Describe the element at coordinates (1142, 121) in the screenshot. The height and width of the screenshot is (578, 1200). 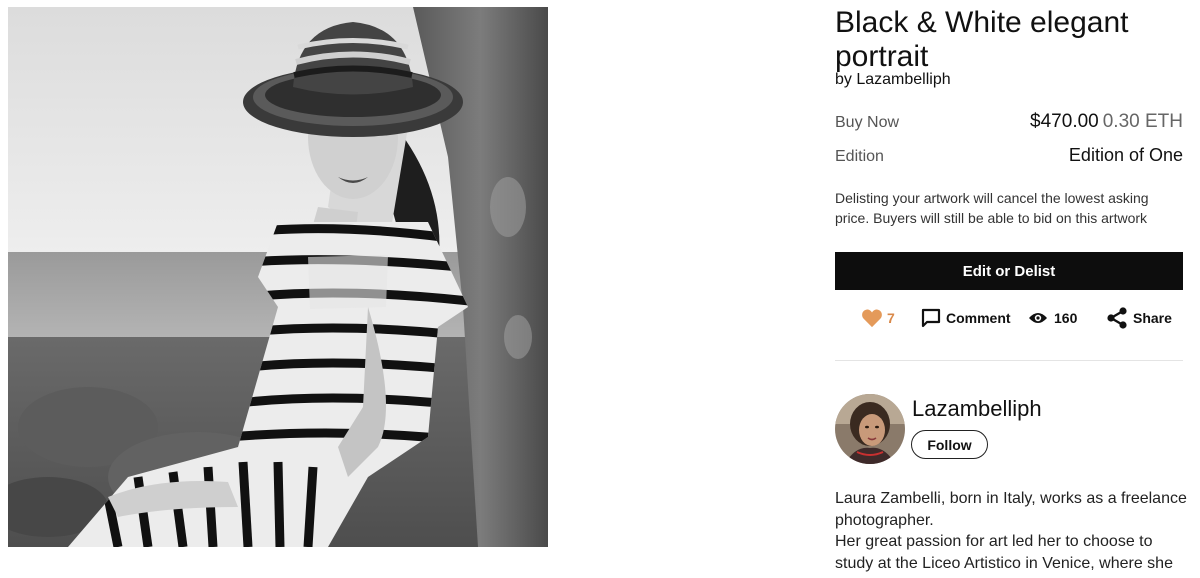
I see `price-eth: 0.30 ETH` at that location.